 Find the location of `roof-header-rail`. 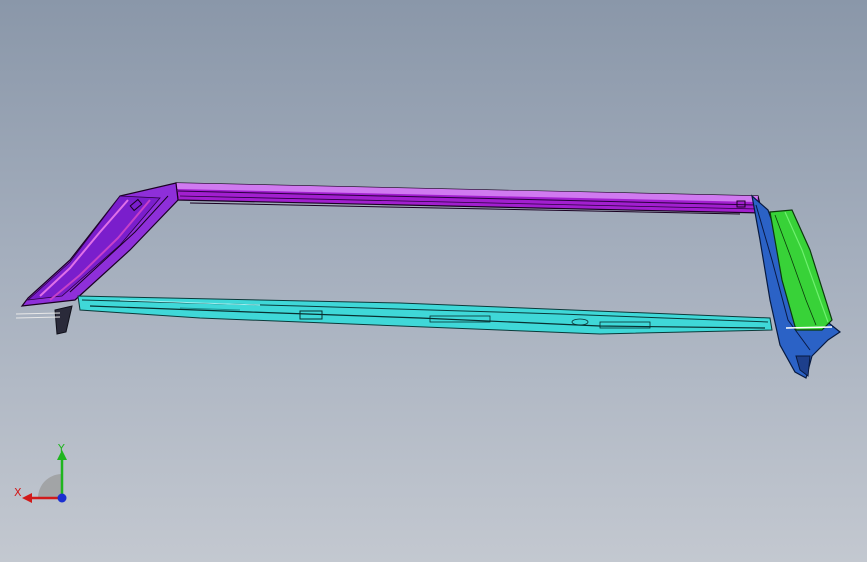

roof-header-rail is located at coordinates (469, 198).